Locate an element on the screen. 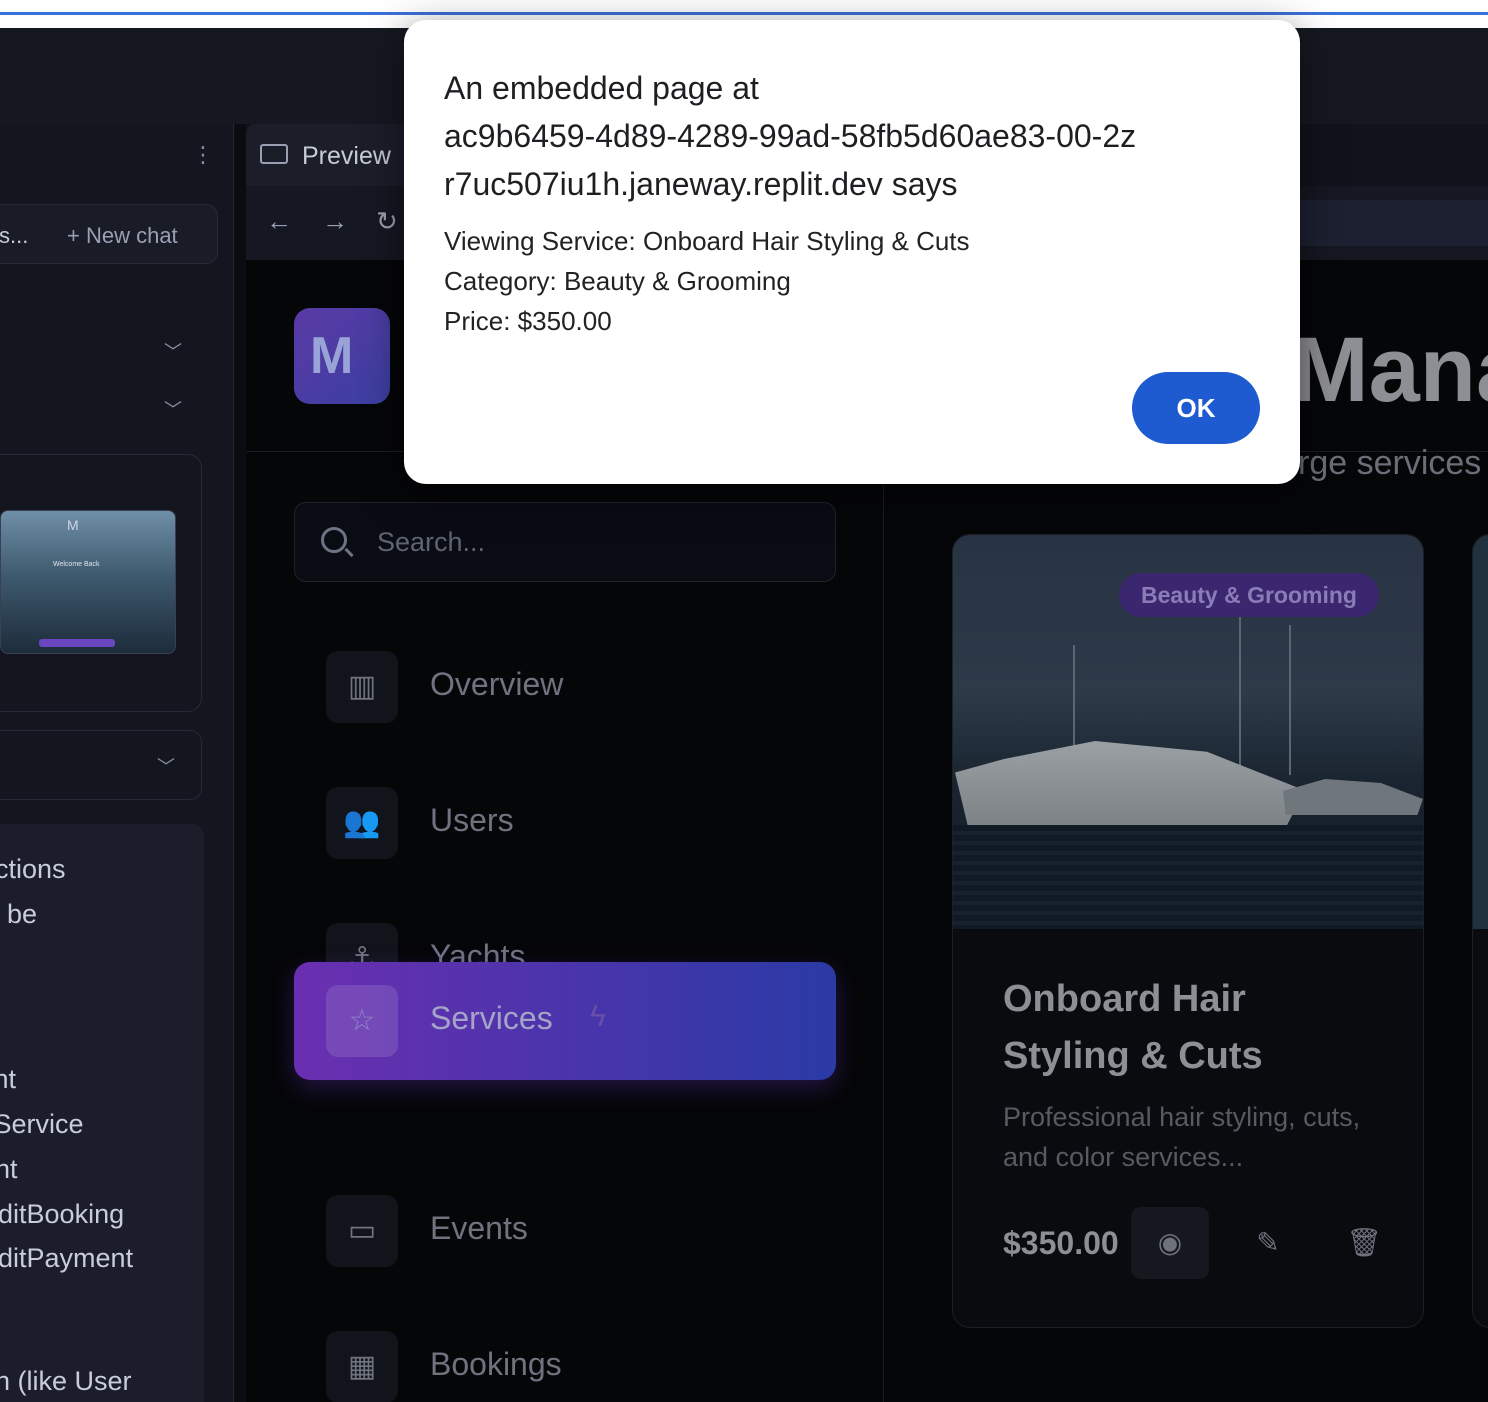 This screenshot has height=1402, width=1488. message-line: EditBooking is located at coordinates (62, 1214).